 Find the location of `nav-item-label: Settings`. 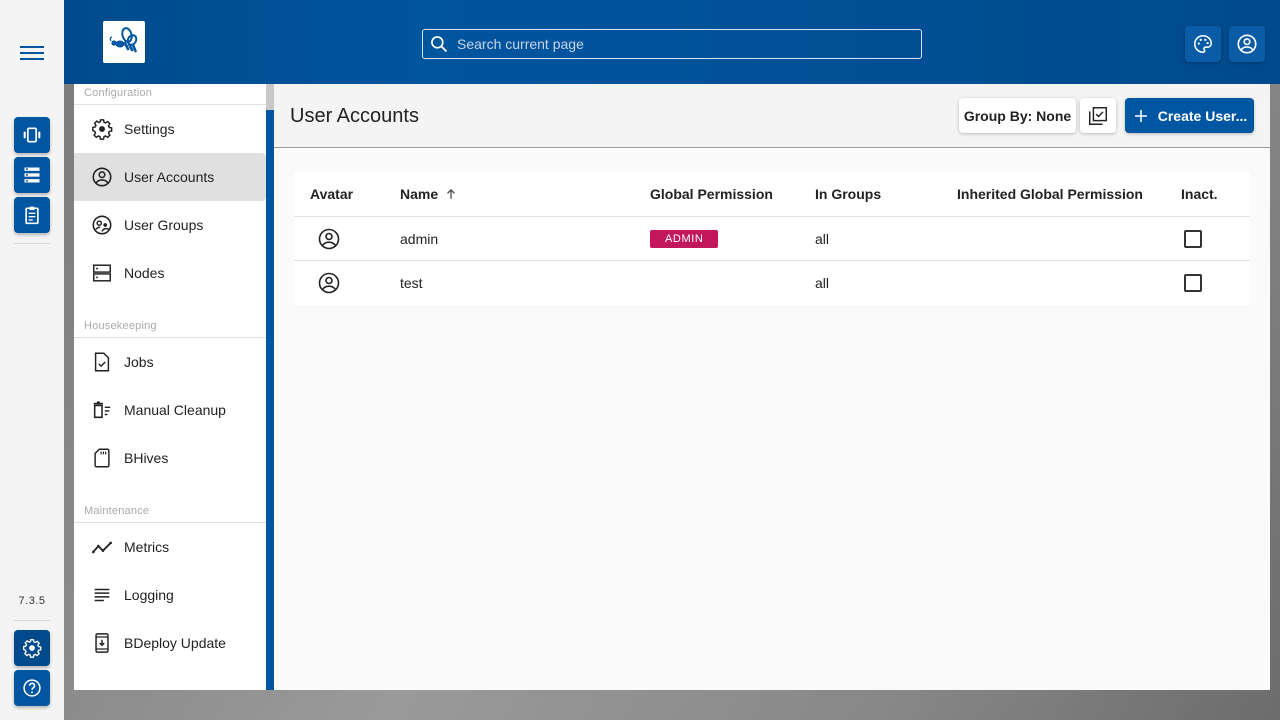

nav-item-label: Settings is located at coordinates (149, 129).